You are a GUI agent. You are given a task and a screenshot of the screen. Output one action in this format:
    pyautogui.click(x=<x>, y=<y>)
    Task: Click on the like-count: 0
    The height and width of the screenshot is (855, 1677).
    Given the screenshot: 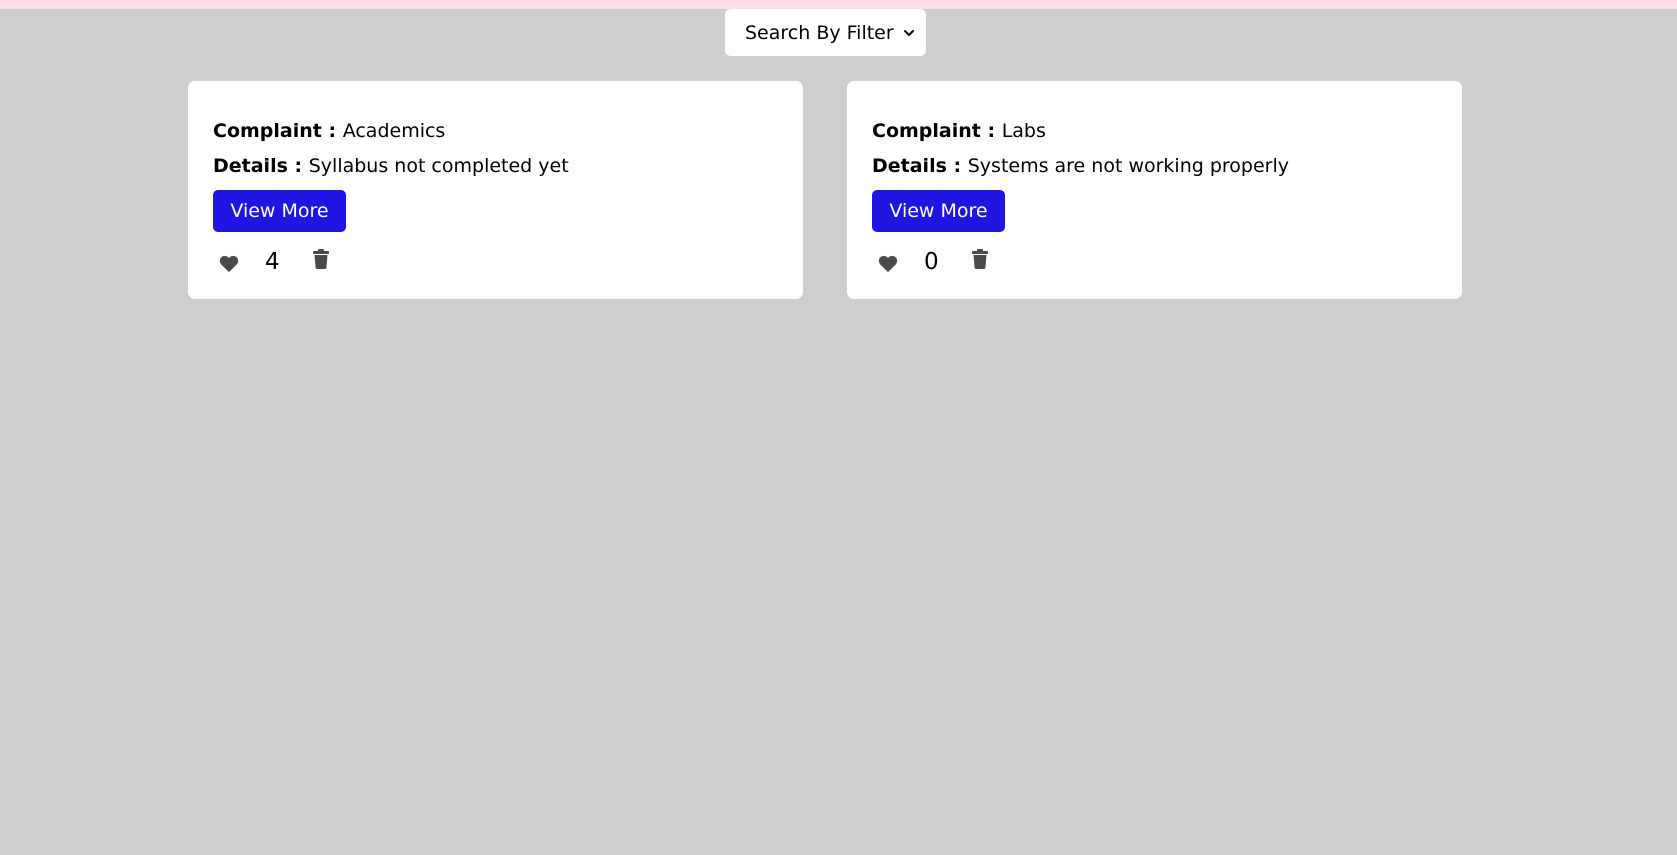 What is the action you would take?
    pyautogui.click(x=931, y=262)
    